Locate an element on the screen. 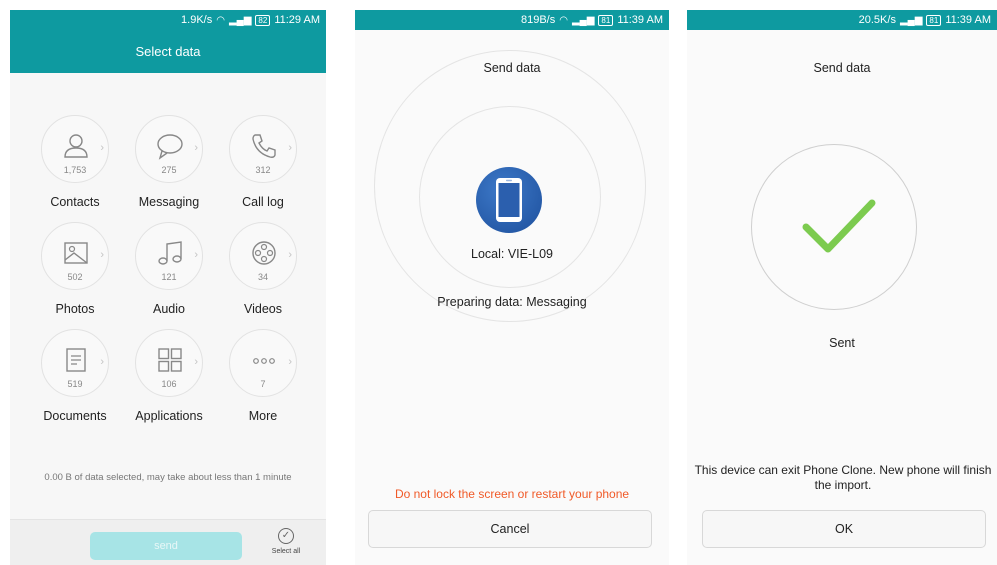 This screenshot has width=997, height=565. status-bar: 20.5K/s ▂▄▆ 81 11:39 AM is located at coordinates (842, 20).